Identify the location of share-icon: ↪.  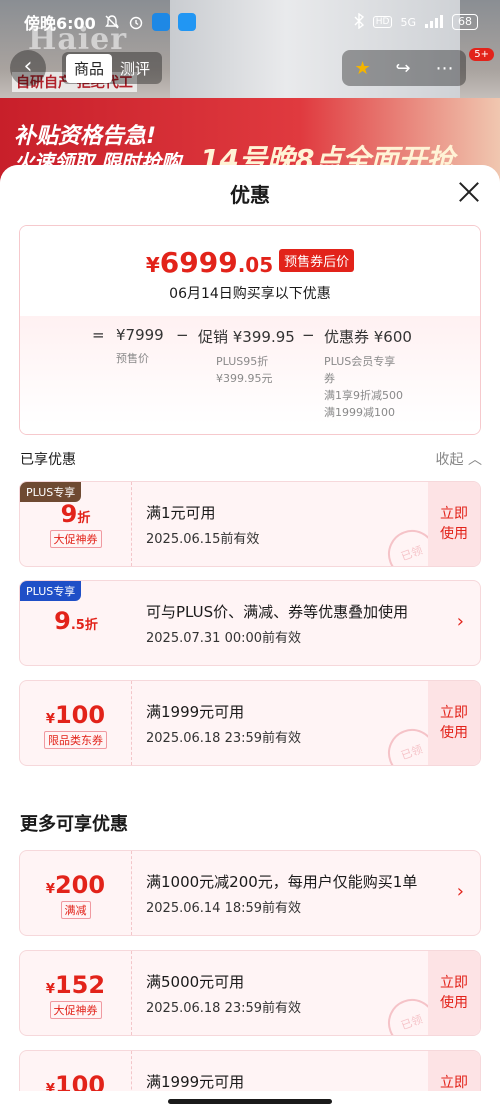
(403, 68).